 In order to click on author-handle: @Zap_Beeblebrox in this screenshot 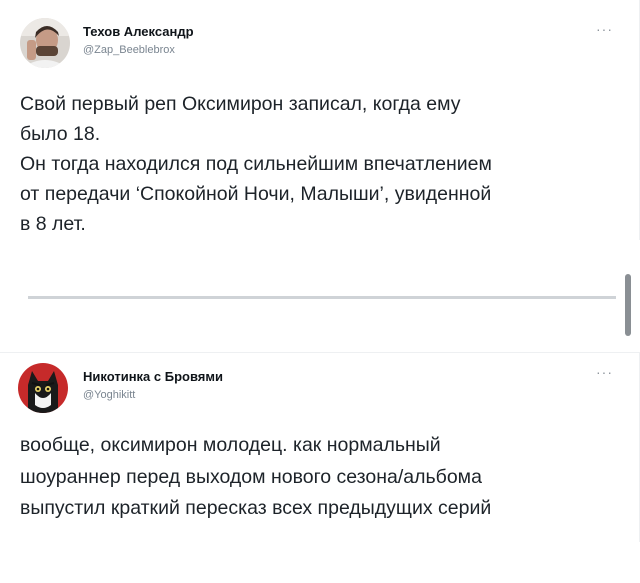, I will do `click(129, 50)`.